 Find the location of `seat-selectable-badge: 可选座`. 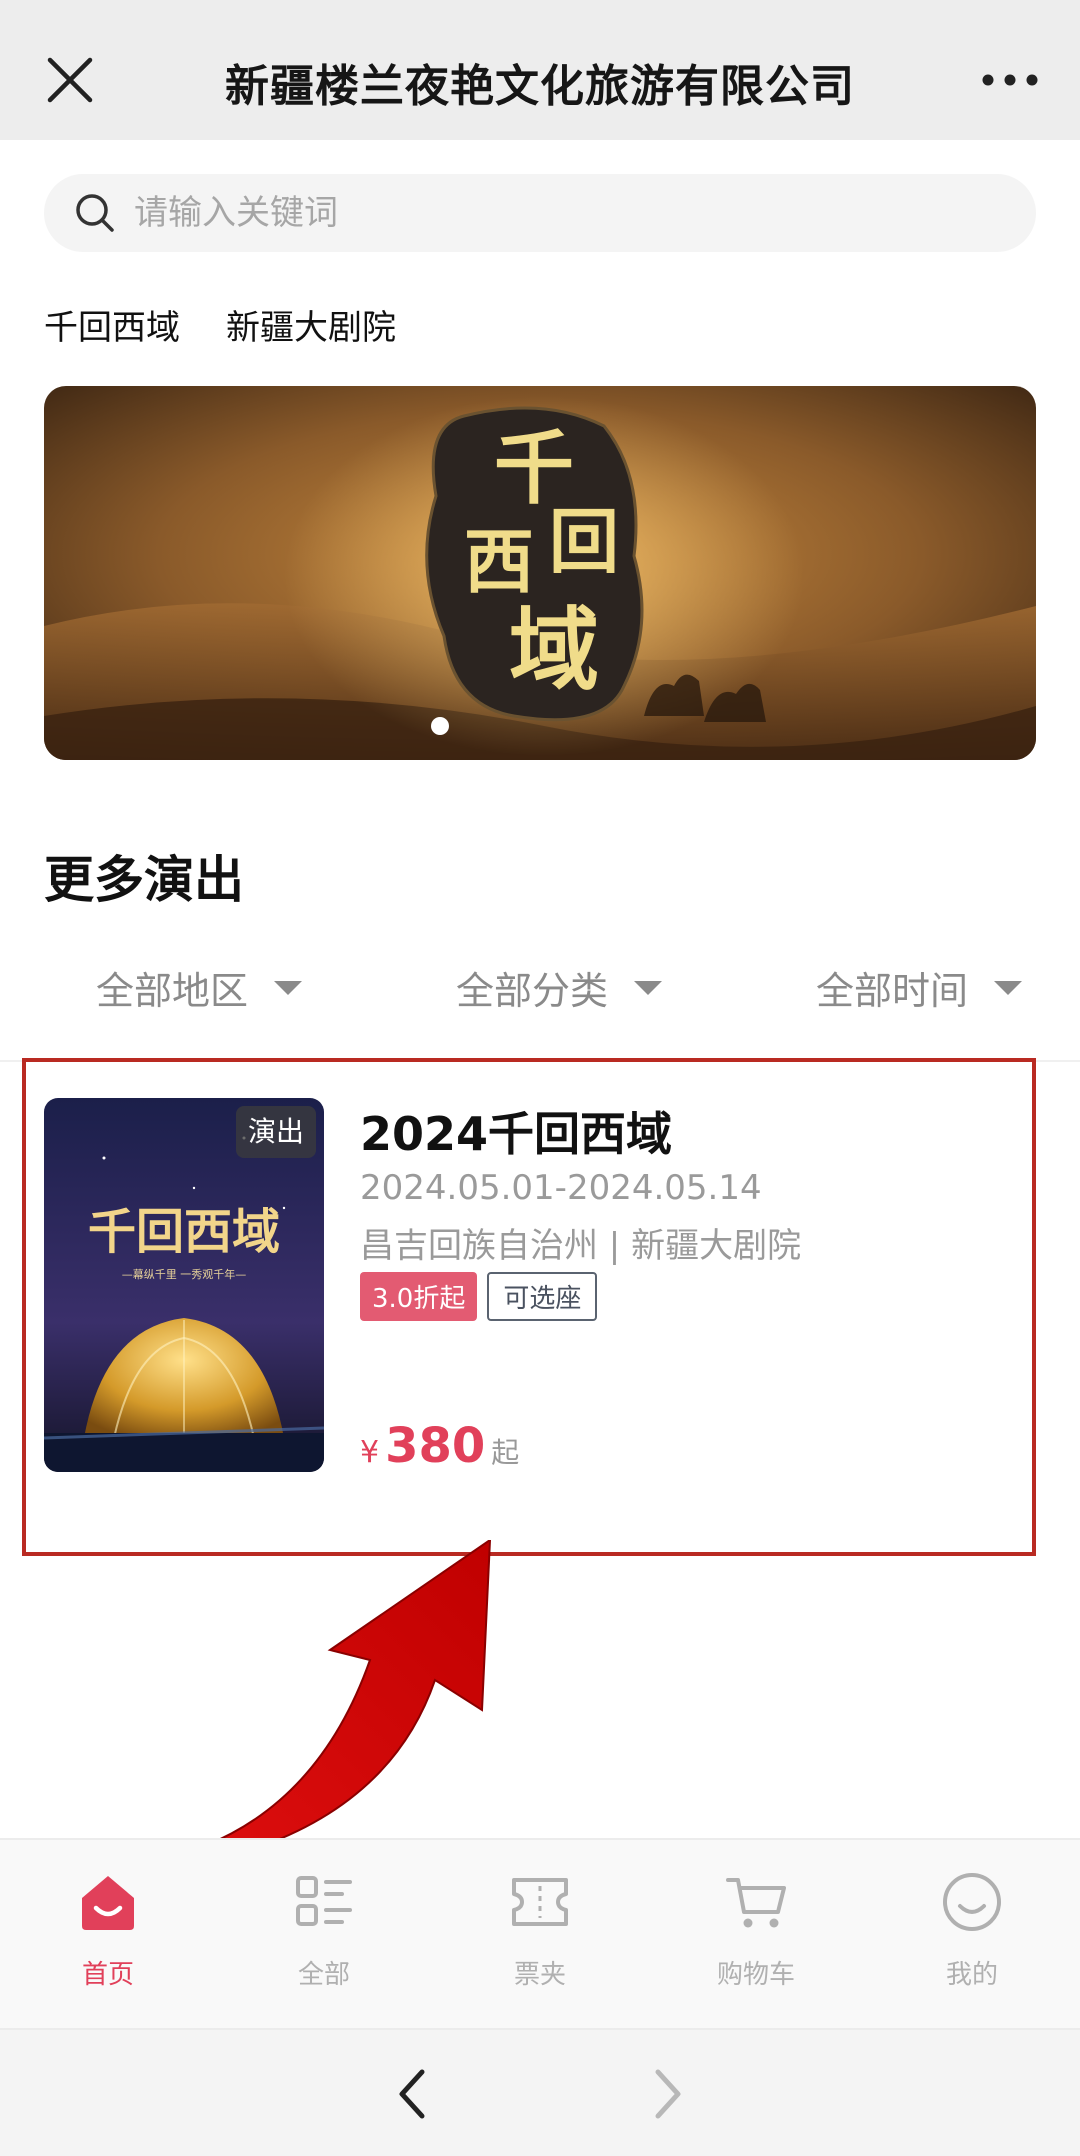

seat-selectable-badge: 可选座 is located at coordinates (542, 1296).